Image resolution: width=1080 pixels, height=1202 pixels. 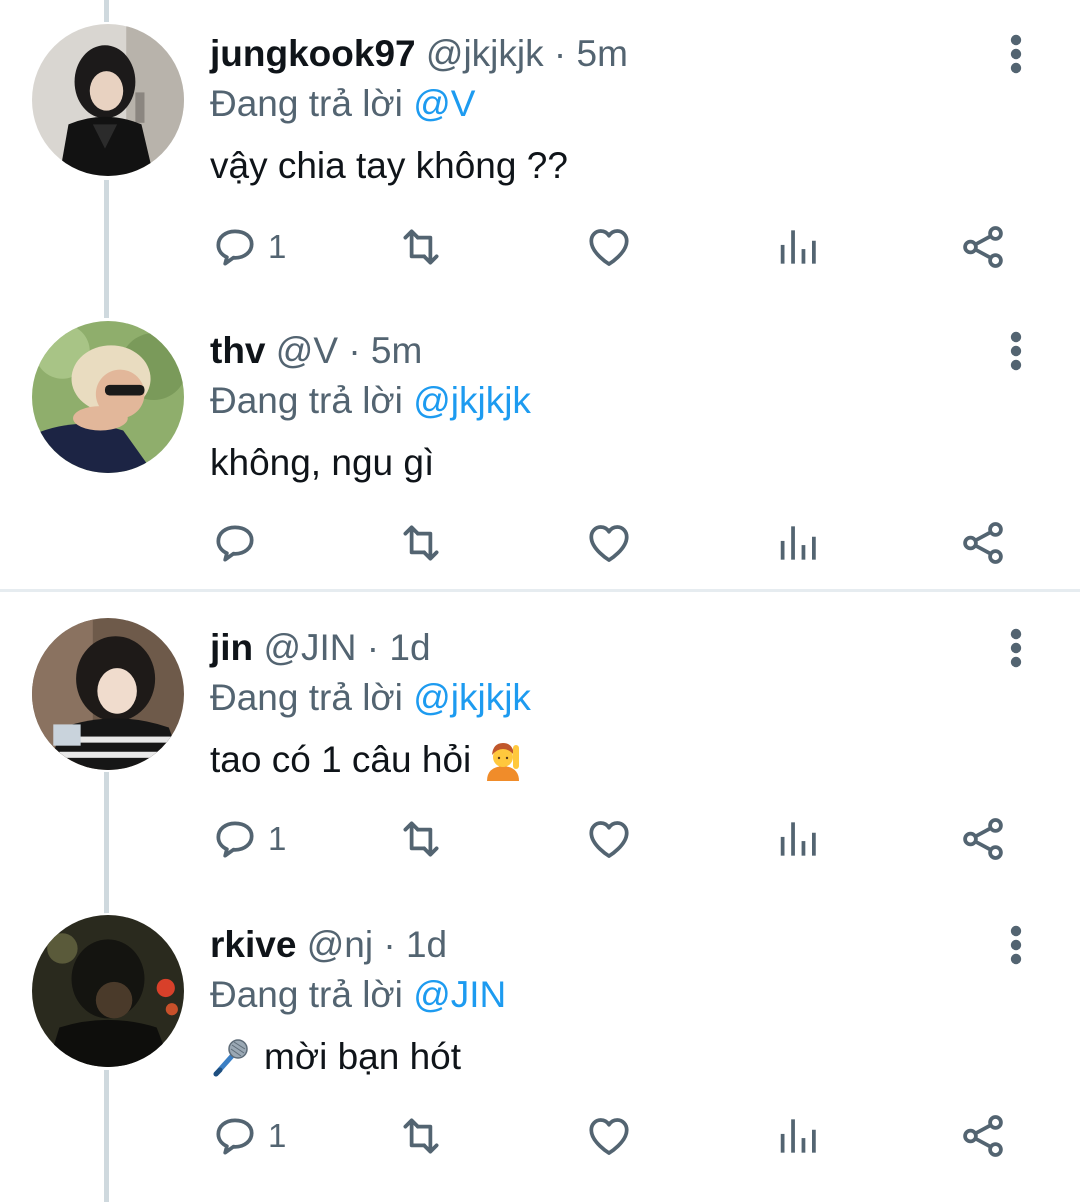 I want to click on tweet-text: mời bạn hót, so click(x=335, y=1057).